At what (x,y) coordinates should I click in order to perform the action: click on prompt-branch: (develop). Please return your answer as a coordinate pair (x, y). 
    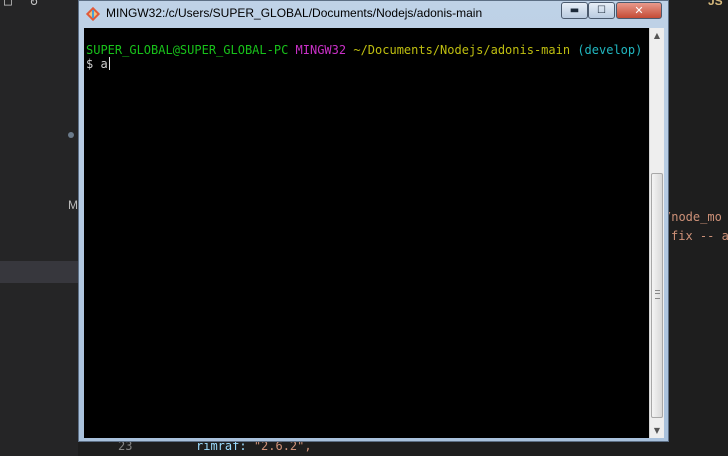
    Looking at the image, I should click on (610, 50).